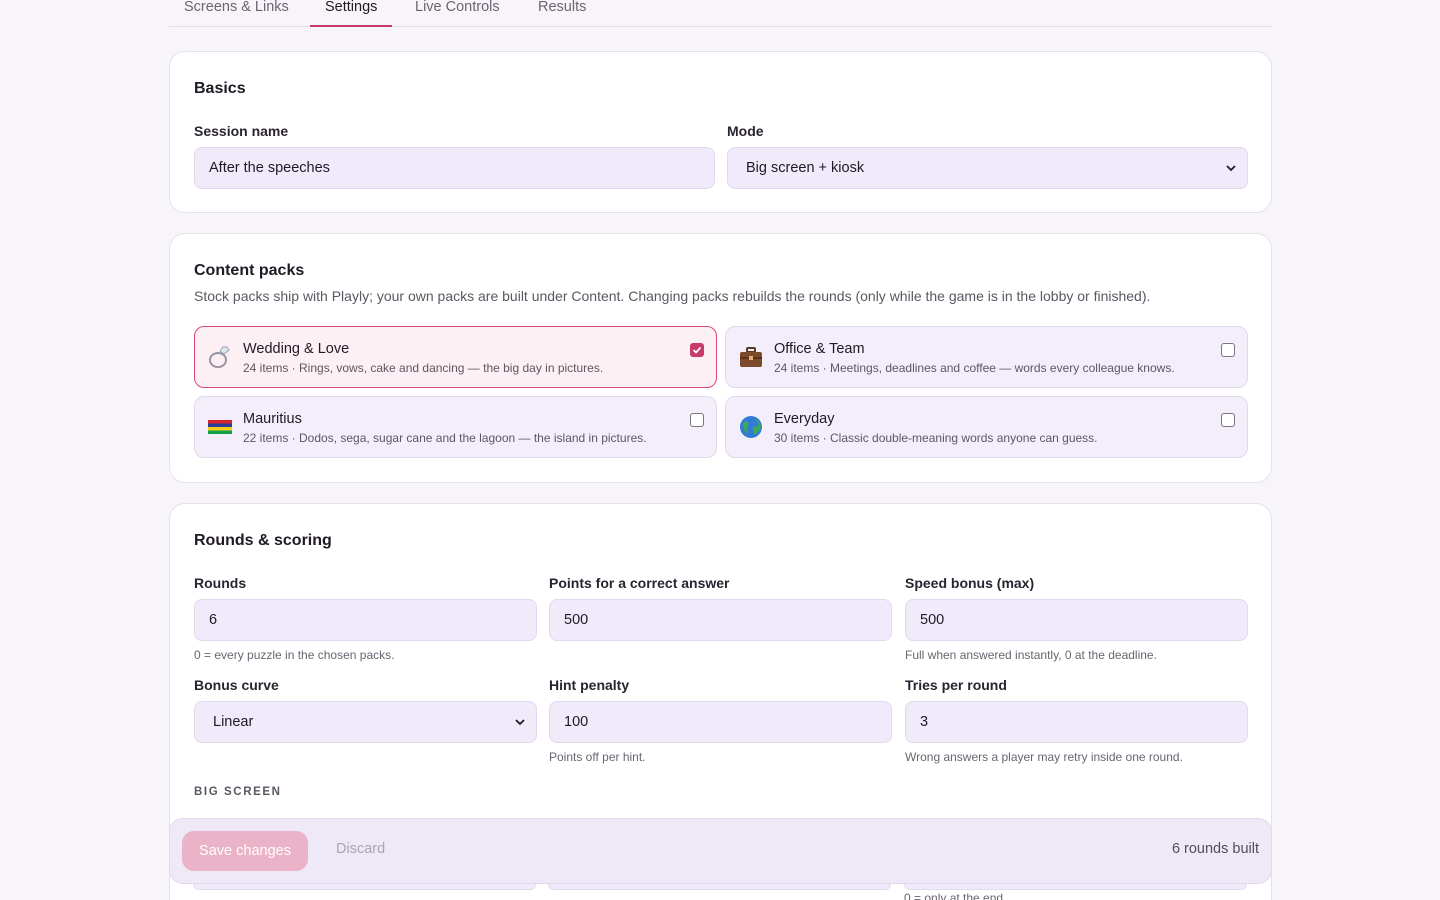 This screenshot has height=900, width=1440. I want to click on save-changes-button: Save changes, so click(245, 851).